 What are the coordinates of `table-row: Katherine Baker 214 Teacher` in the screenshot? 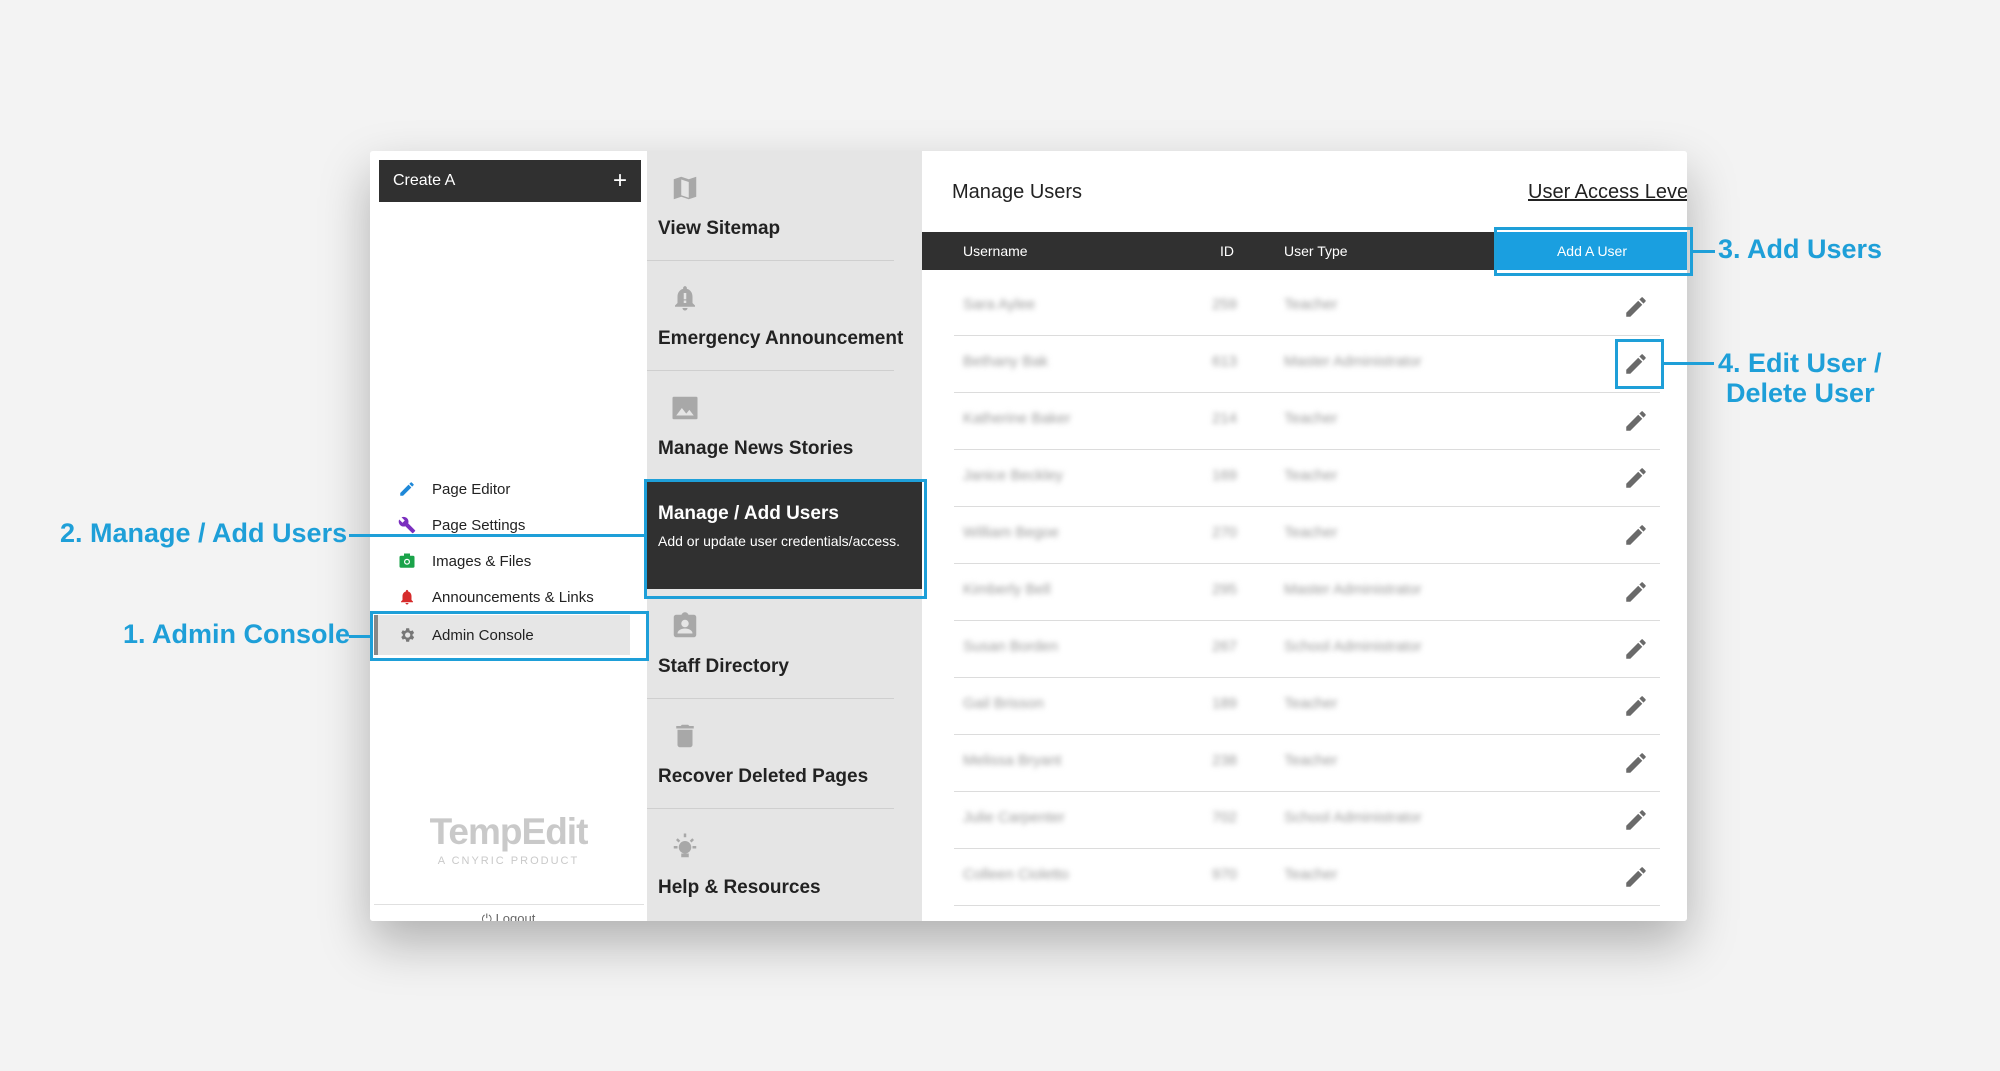 It's located at (1307, 421).